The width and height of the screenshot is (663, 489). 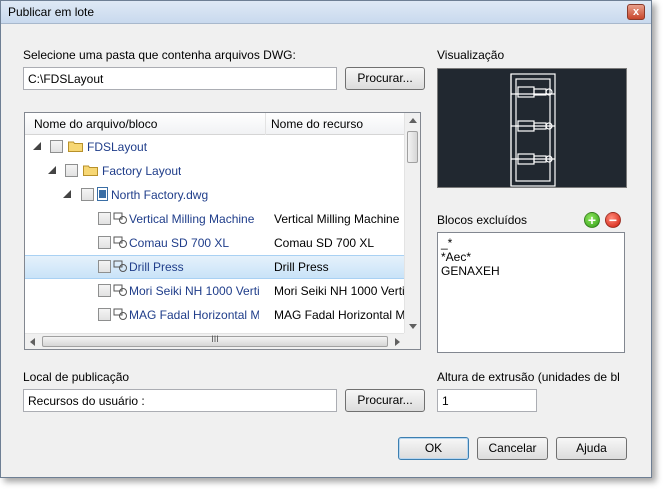 I want to click on horizontal-scrollbar: III, so click(x=215, y=341).